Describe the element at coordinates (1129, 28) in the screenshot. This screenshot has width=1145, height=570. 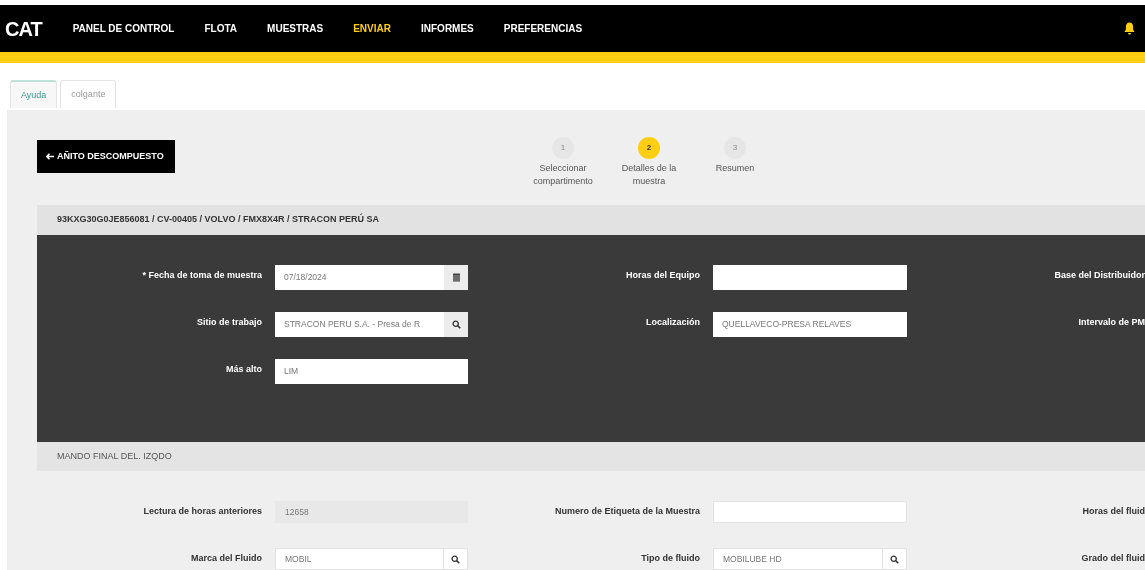
I see `bell-icon` at that location.